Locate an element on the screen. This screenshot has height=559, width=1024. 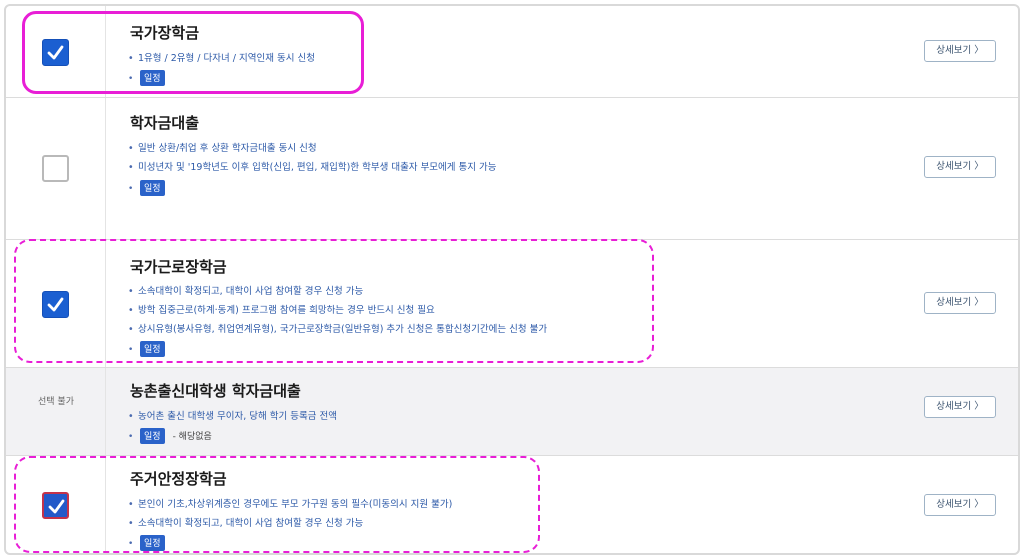
checkbox-housing-scholarship is located at coordinates (55, 505).